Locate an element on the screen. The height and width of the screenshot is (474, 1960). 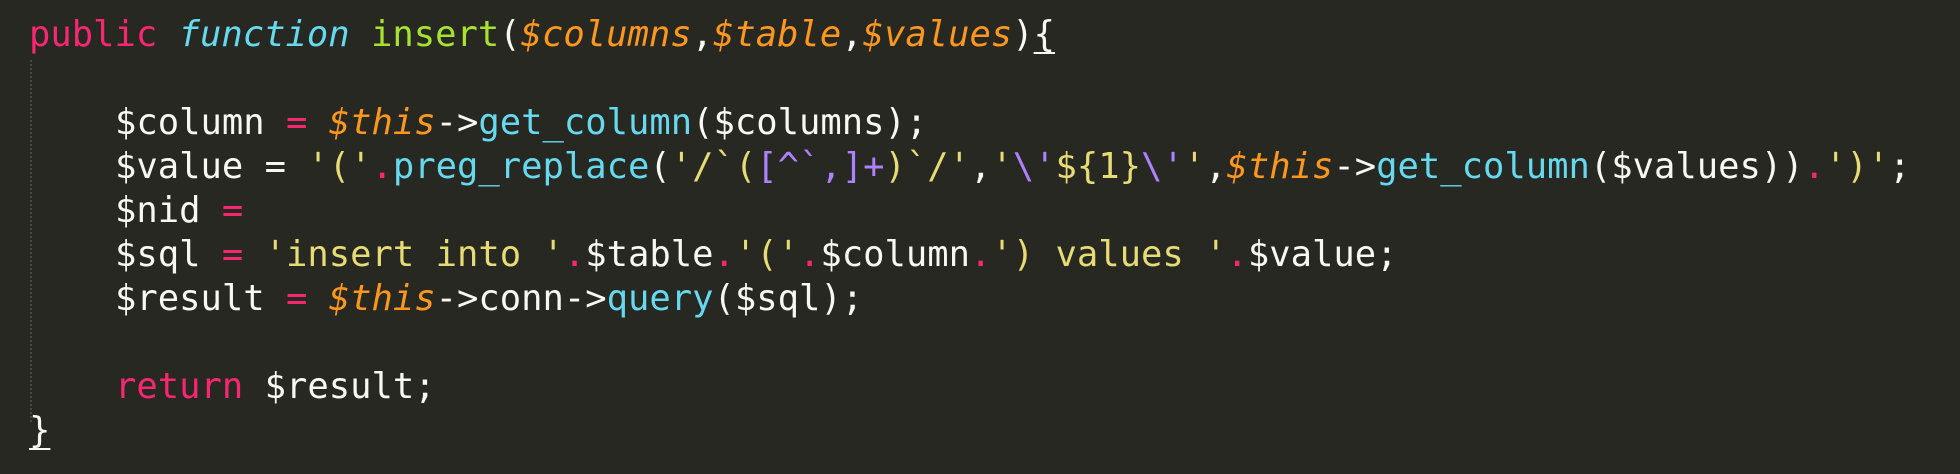
call-args: ($values)) is located at coordinates (1696, 166).